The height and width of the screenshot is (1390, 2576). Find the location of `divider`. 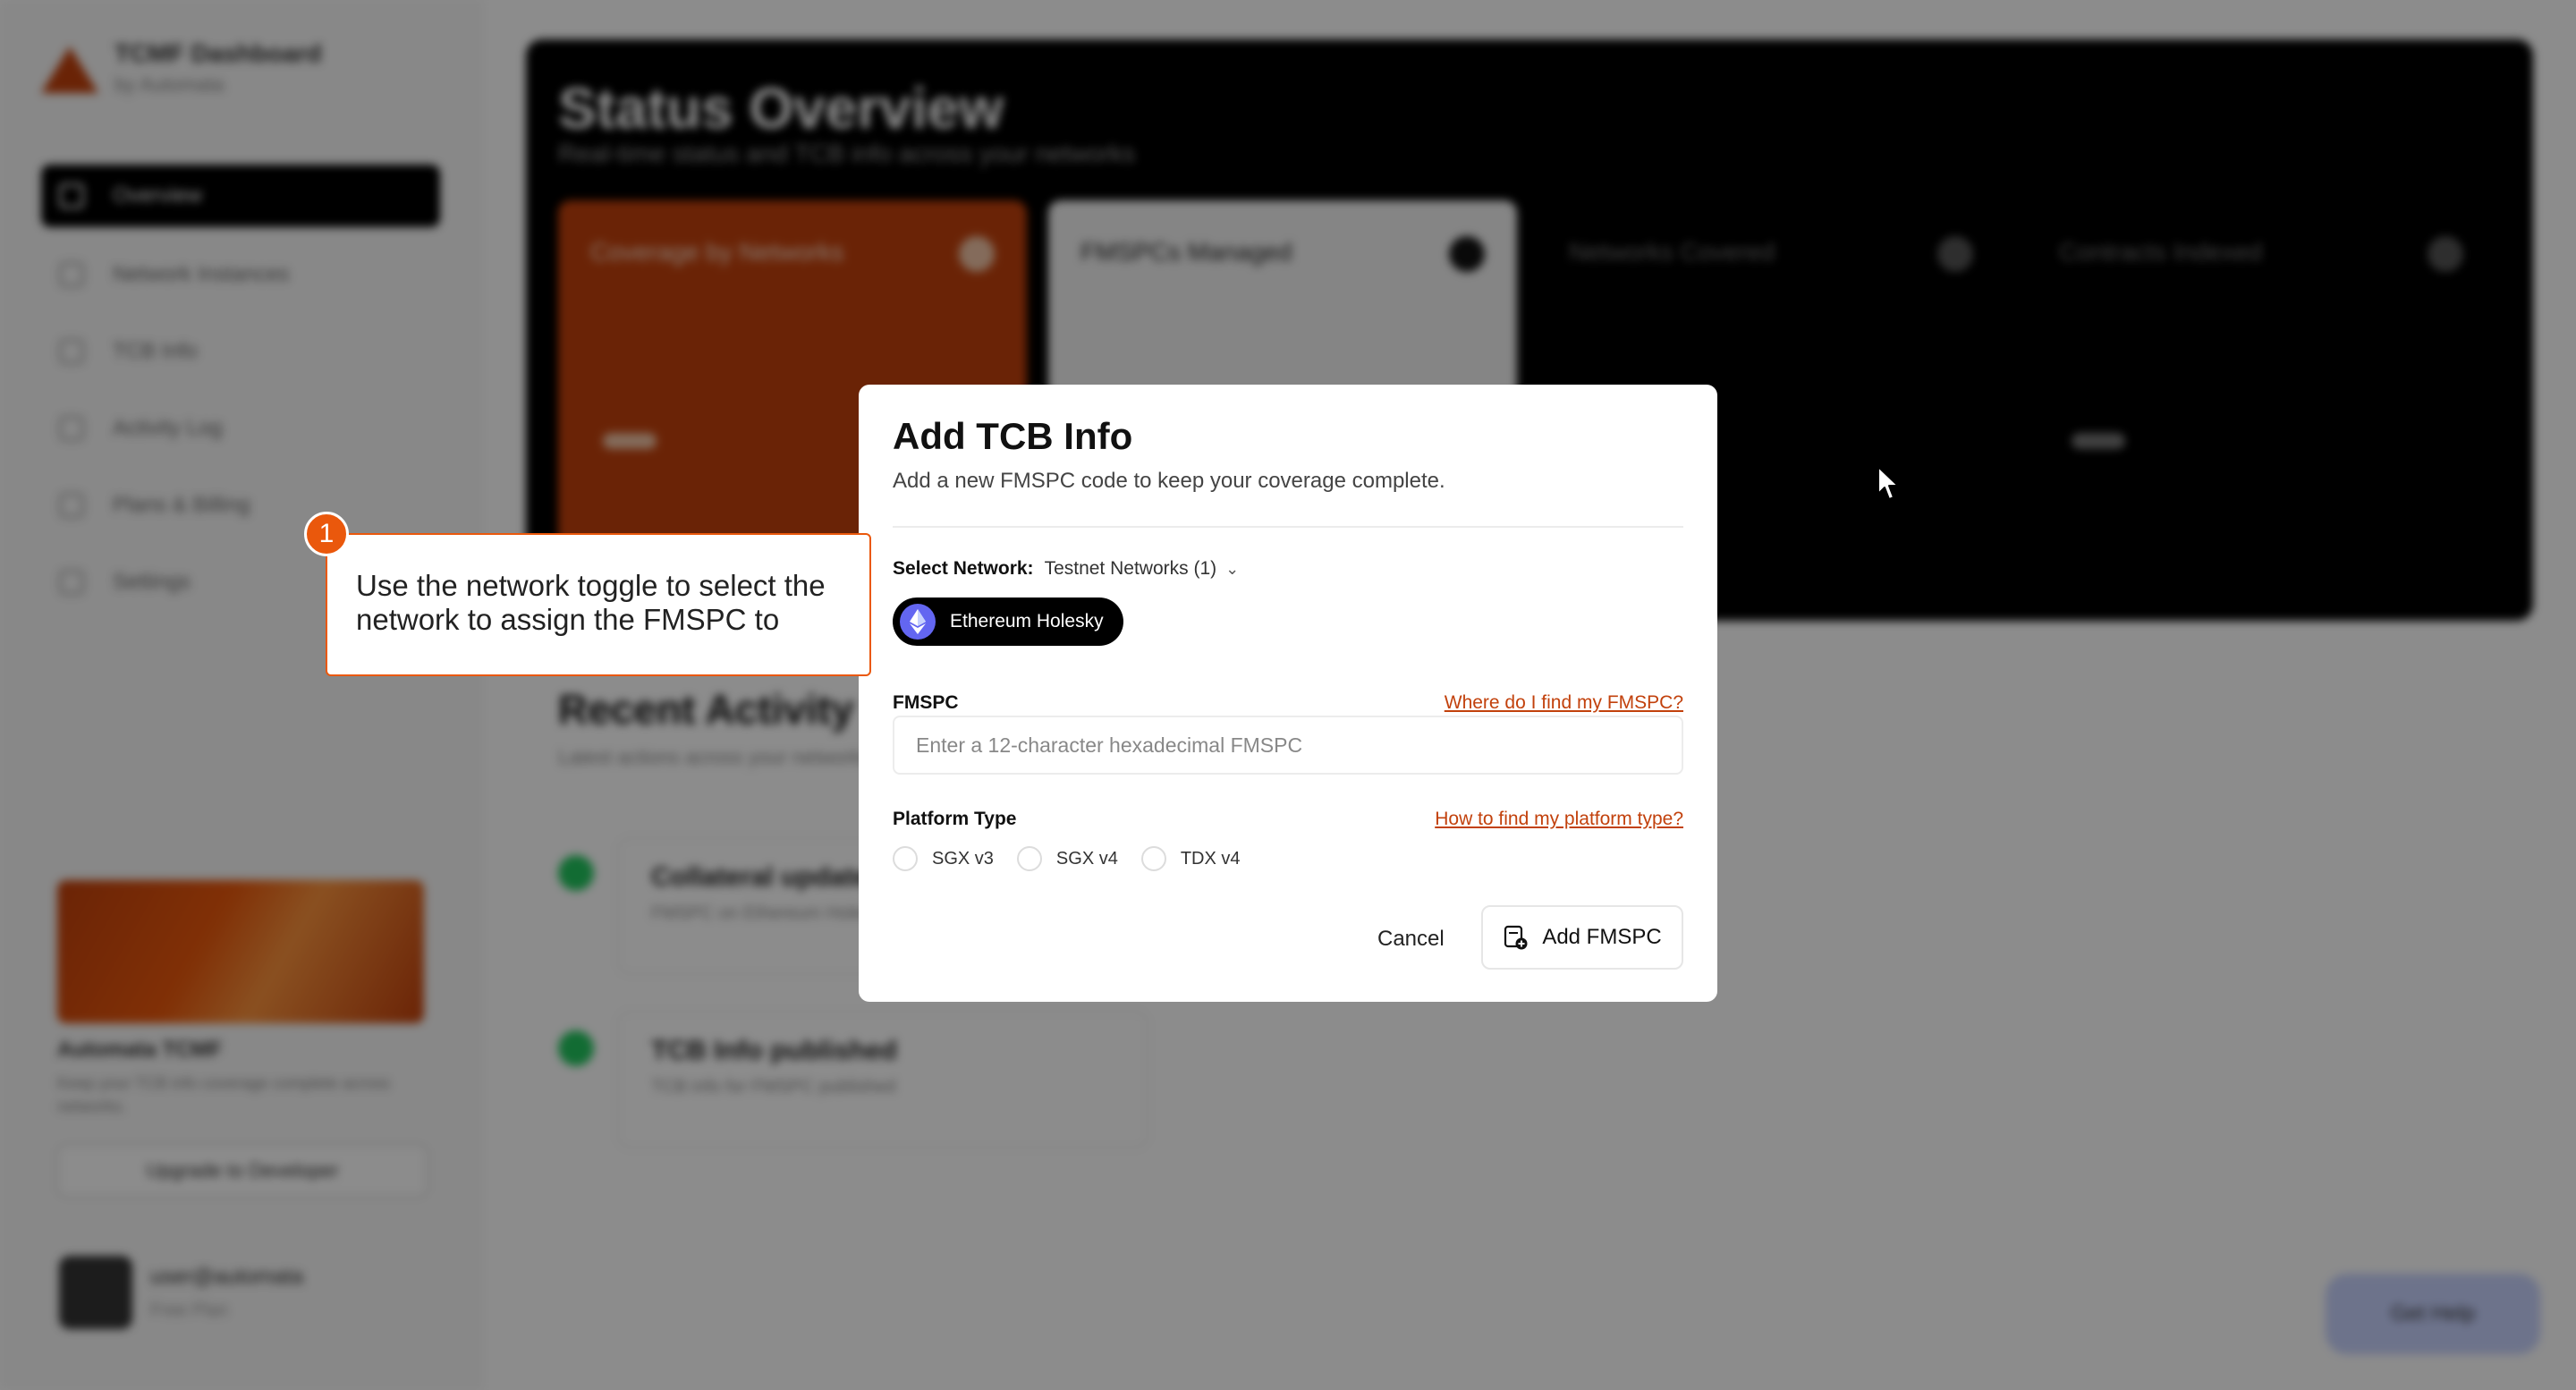

divider is located at coordinates (1288, 527).